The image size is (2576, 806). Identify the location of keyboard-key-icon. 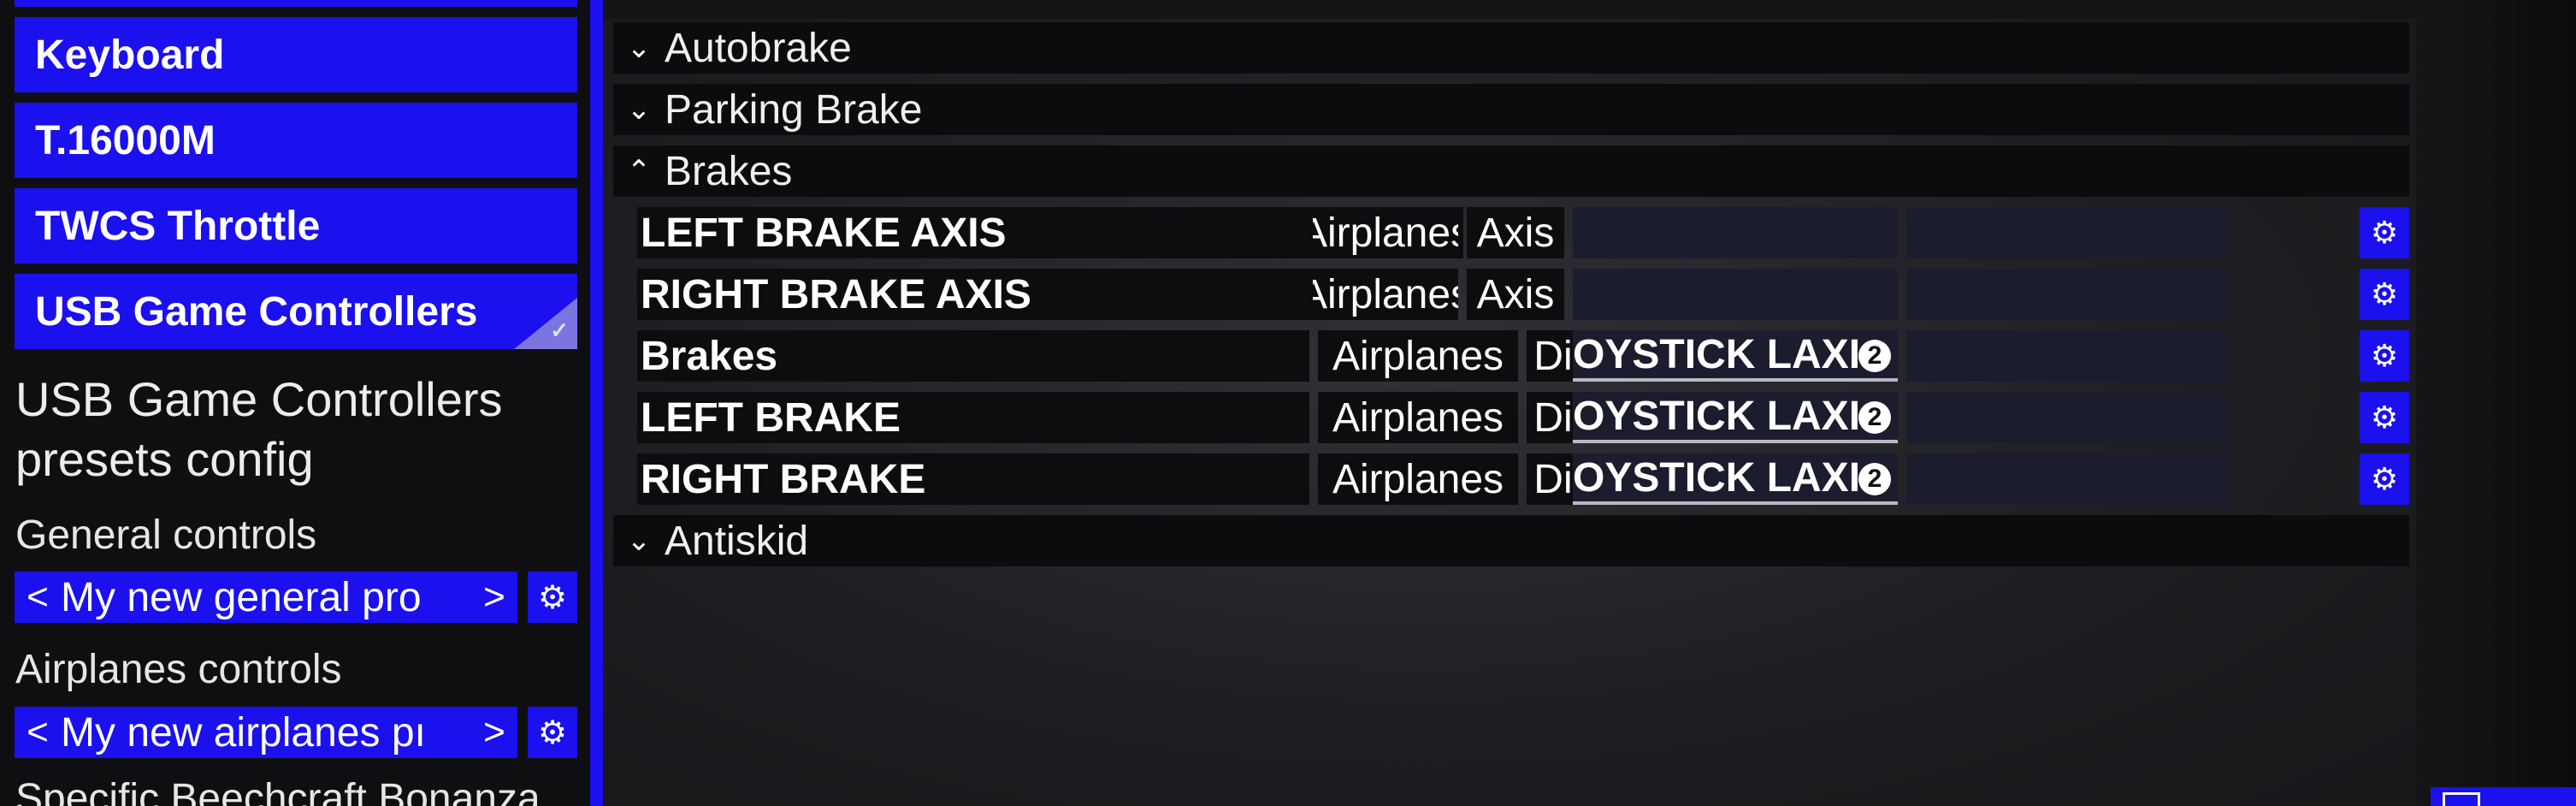
(2461, 799).